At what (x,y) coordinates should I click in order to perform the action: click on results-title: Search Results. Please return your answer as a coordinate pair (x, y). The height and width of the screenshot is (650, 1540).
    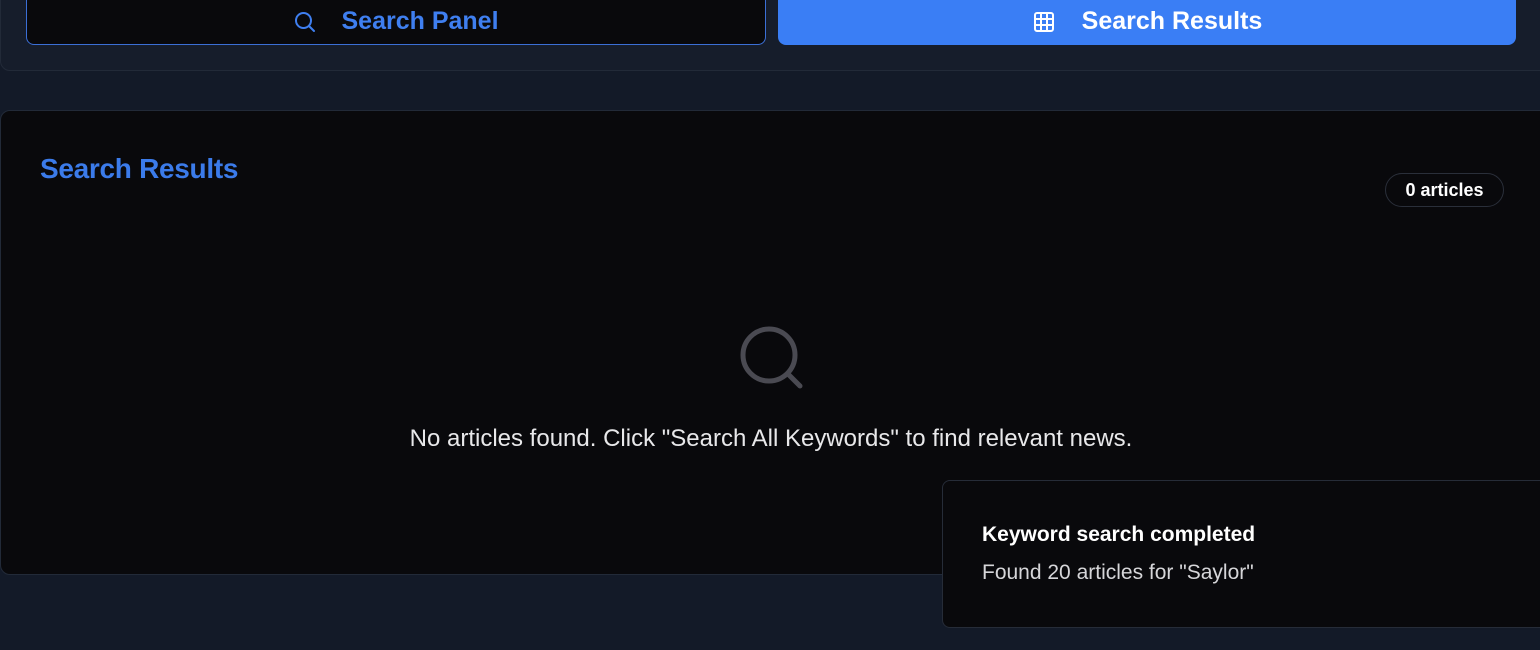
    Looking at the image, I should click on (139, 168).